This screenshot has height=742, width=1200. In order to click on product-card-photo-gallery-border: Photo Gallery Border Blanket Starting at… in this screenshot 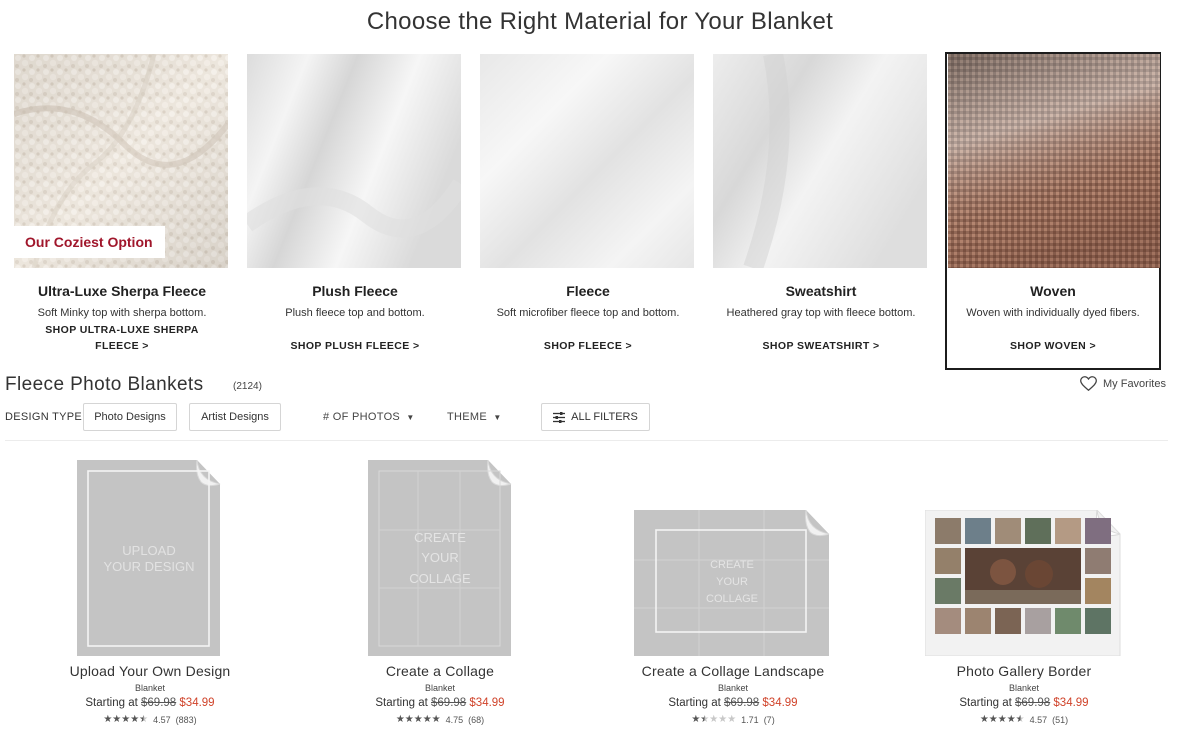, I will do `click(1024, 595)`.